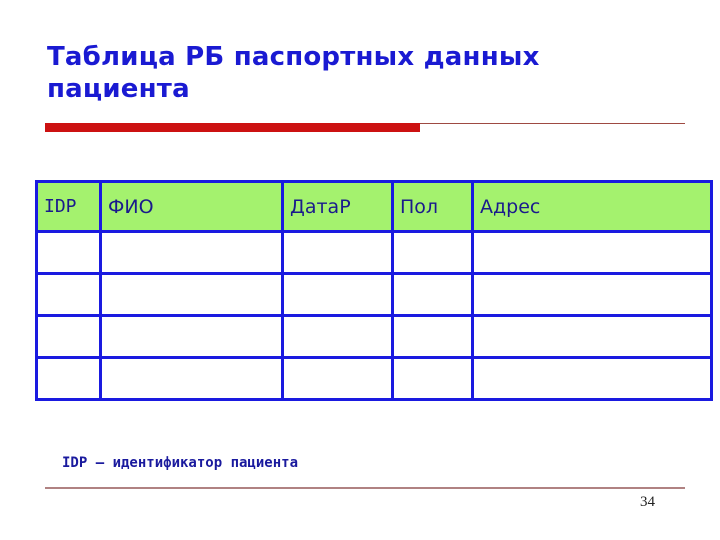 The height and width of the screenshot is (540, 720). What do you see at coordinates (191, 206) in the screenshot?
I see `column-header-fio: ФИО` at bounding box center [191, 206].